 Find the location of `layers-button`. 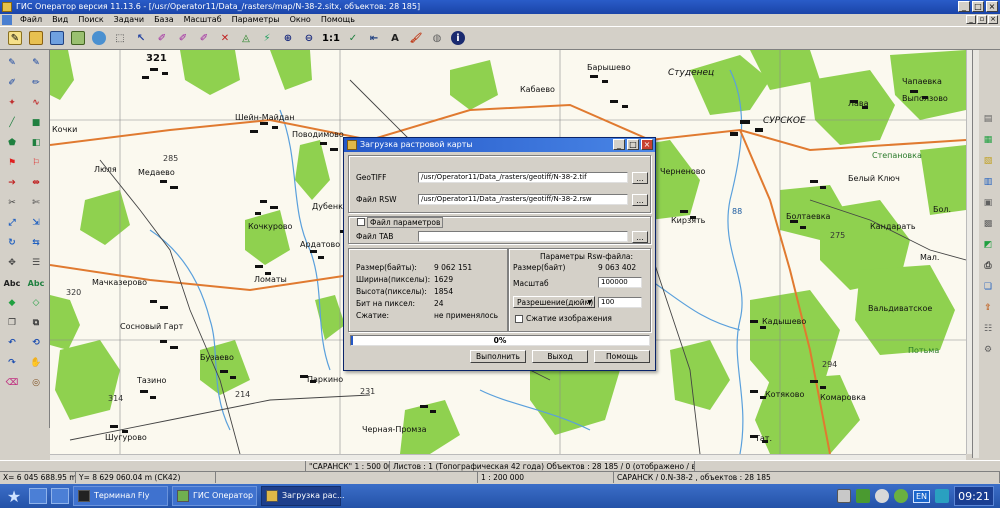

layers-button is located at coordinates (78, 38).